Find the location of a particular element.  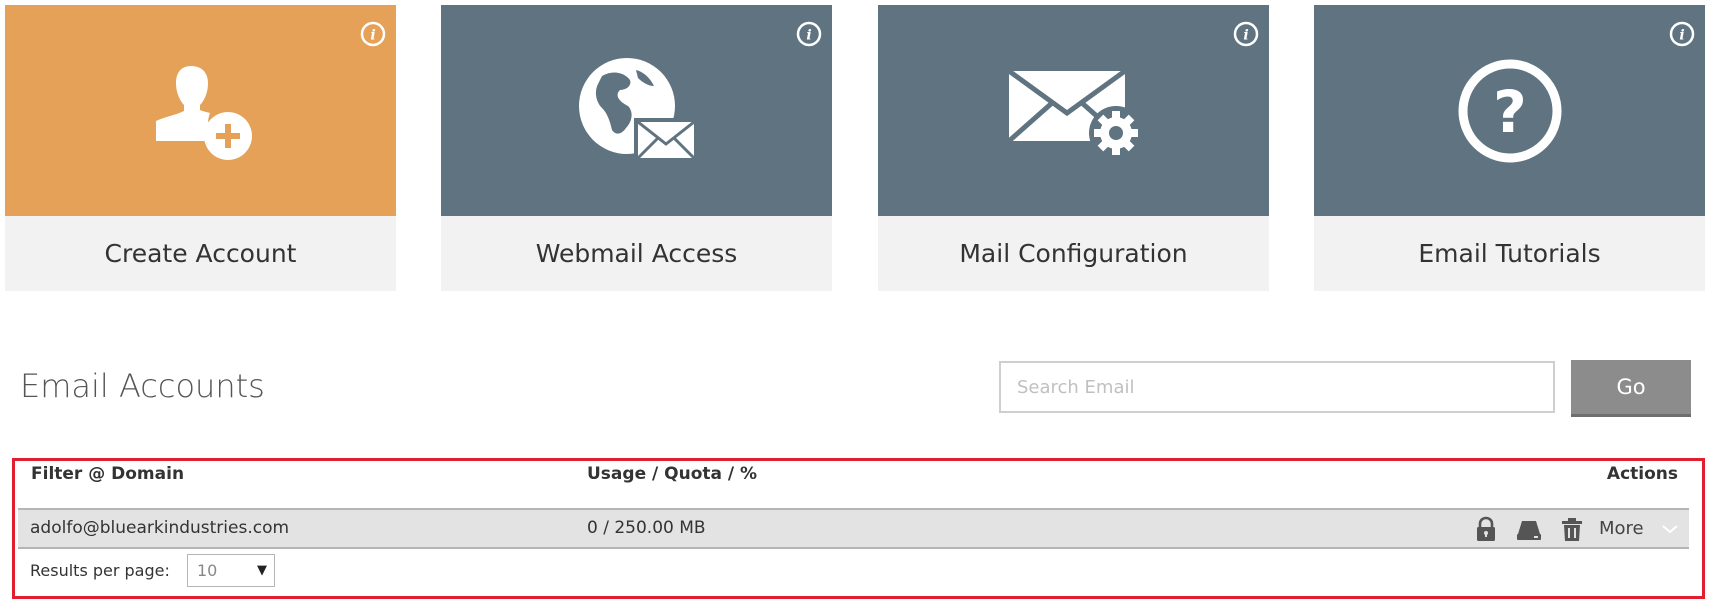

account-usage: 0 / 250.00 MB is located at coordinates (646, 528).